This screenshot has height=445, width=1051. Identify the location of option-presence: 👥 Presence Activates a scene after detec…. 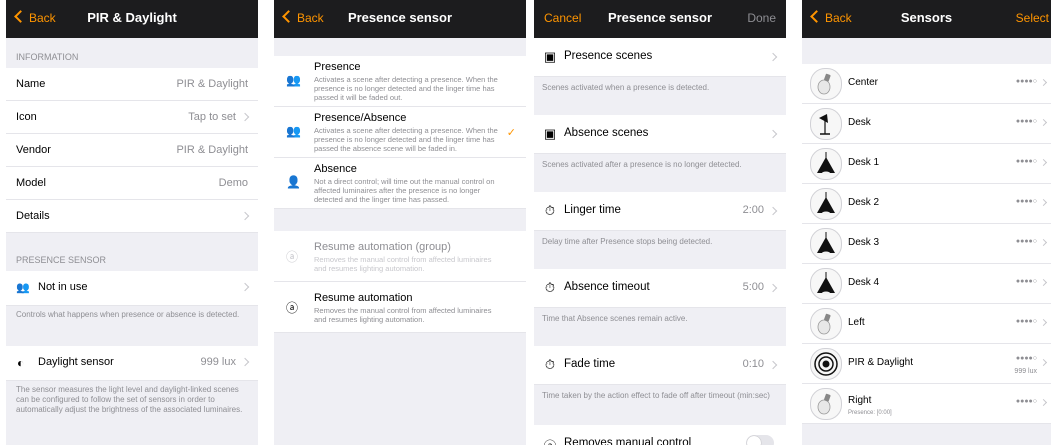
(400, 81).